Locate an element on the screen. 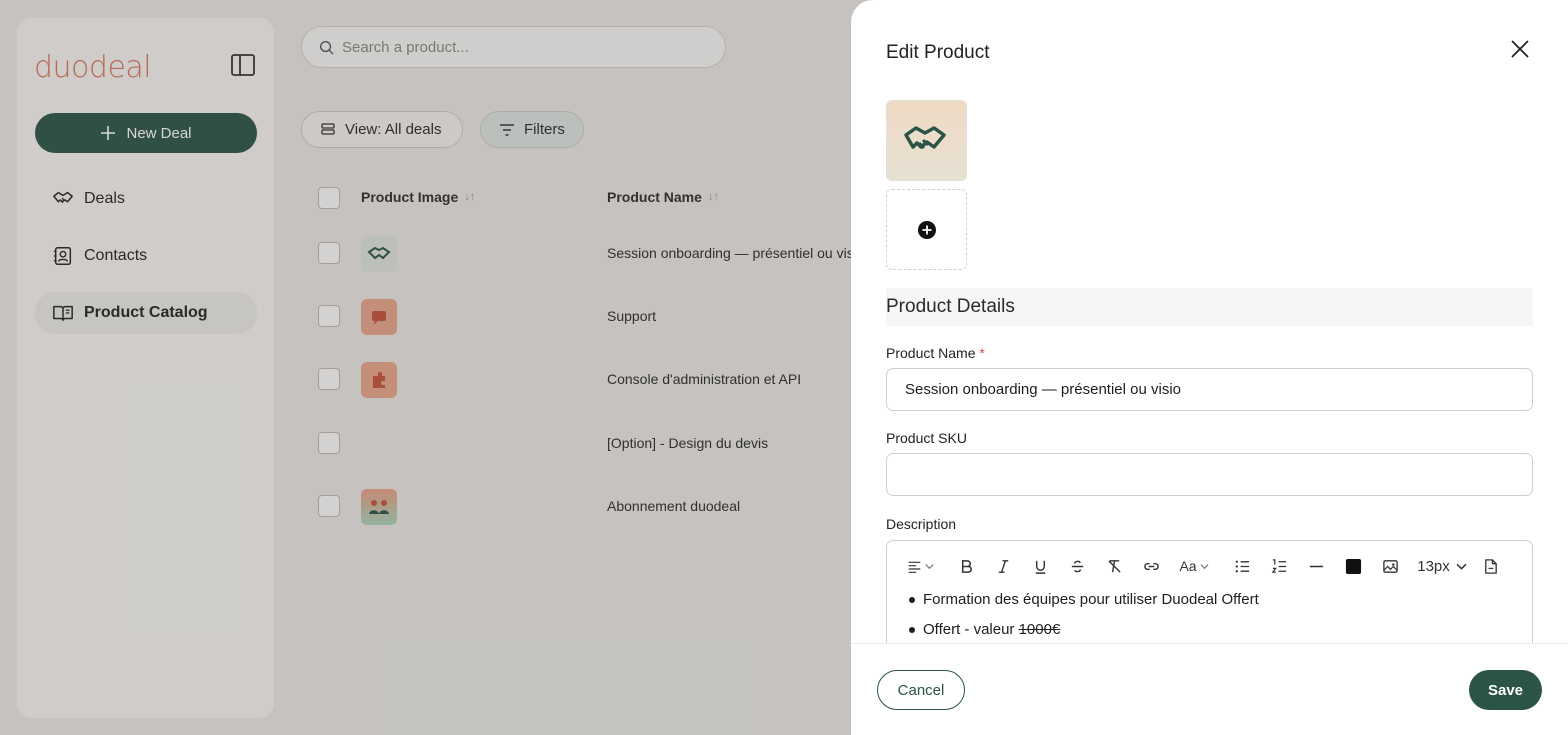  sidebar-item-label: Deals is located at coordinates (104, 198).